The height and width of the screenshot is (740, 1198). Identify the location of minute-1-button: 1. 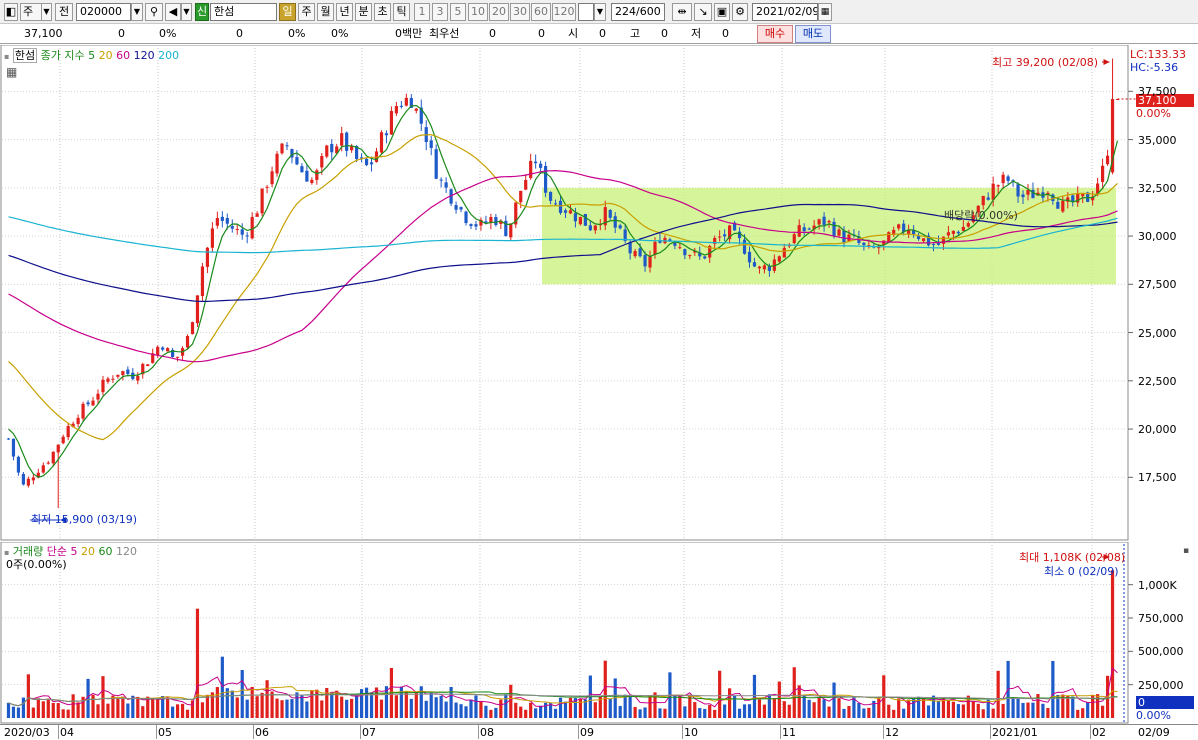
(422, 12).